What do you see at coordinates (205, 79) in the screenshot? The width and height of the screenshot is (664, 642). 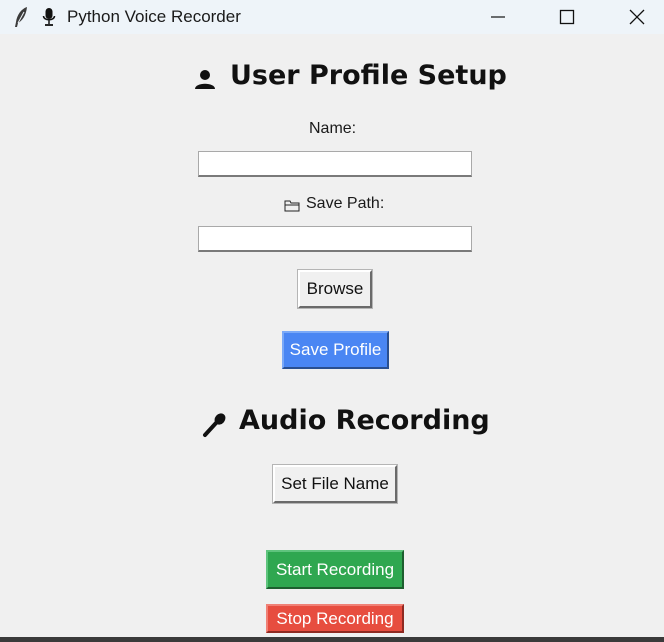 I see `user-icon` at bounding box center [205, 79].